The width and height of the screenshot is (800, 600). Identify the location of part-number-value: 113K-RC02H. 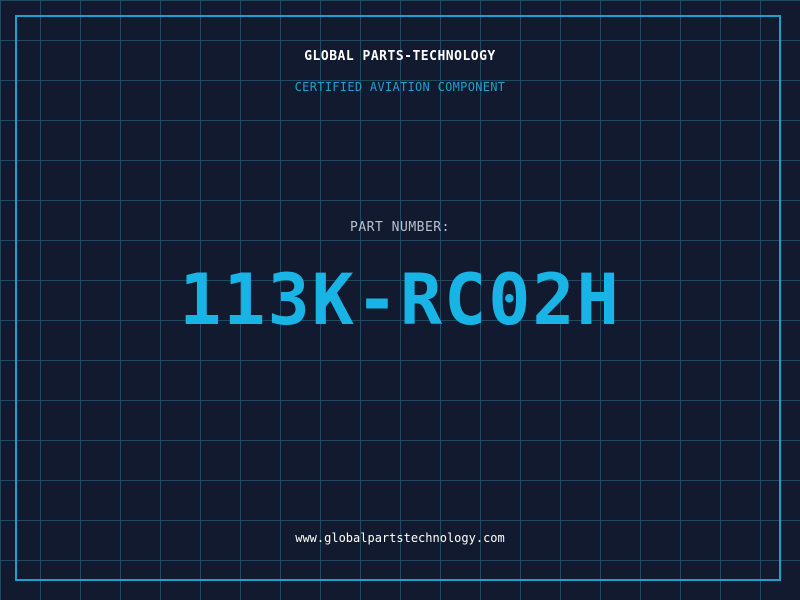
(400, 300).